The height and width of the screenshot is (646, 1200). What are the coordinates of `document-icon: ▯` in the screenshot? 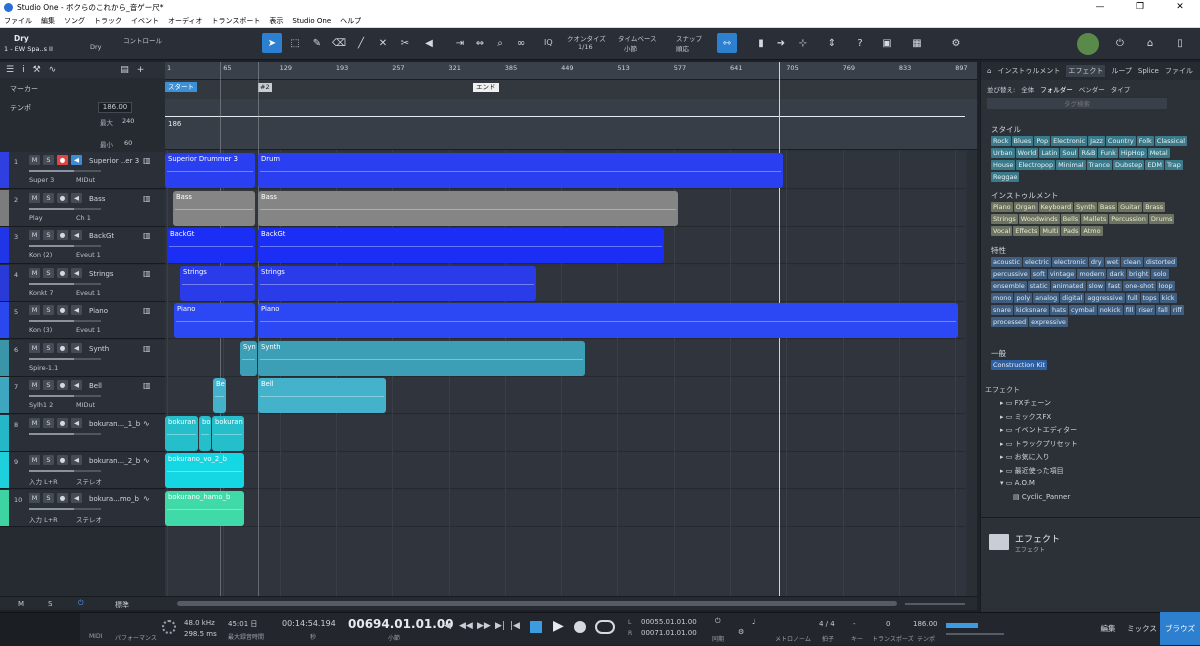 It's located at (1180, 43).